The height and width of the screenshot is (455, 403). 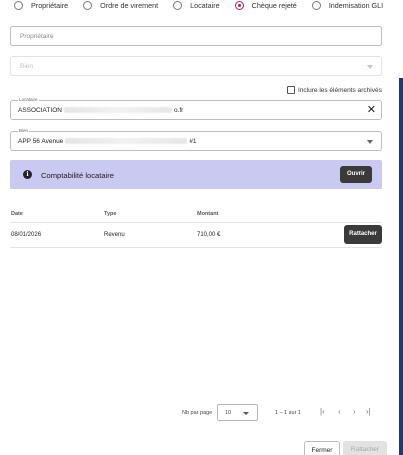 What do you see at coordinates (17, 214) in the screenshot?
I see `column-header-date: Date` at bounding box center [17, 214].